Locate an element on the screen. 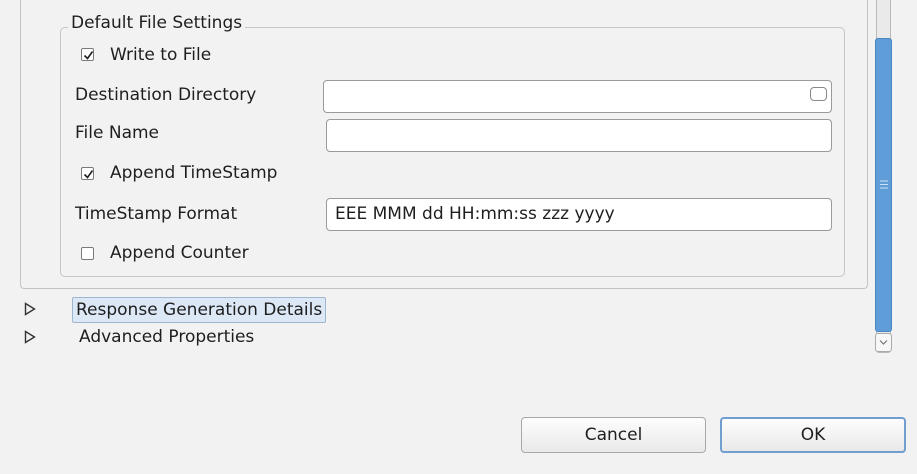 The image size is (917, 474). destination-directory-input is located at coordinates (577, 96).